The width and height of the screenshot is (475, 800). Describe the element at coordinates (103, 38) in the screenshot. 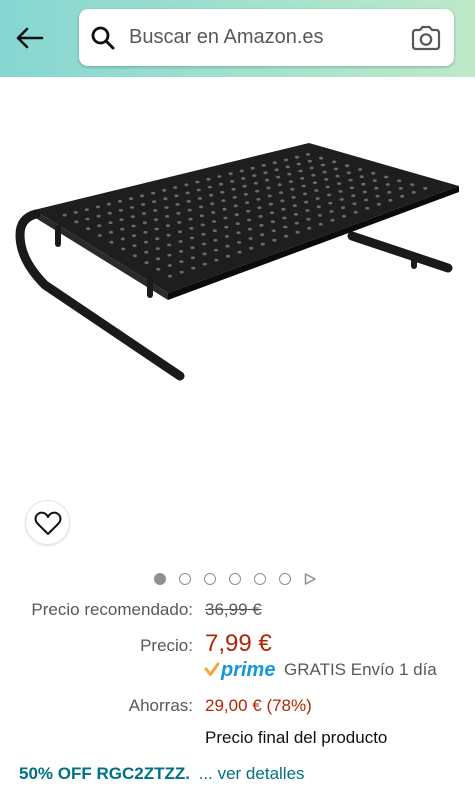

I see `search-icon` at that location.